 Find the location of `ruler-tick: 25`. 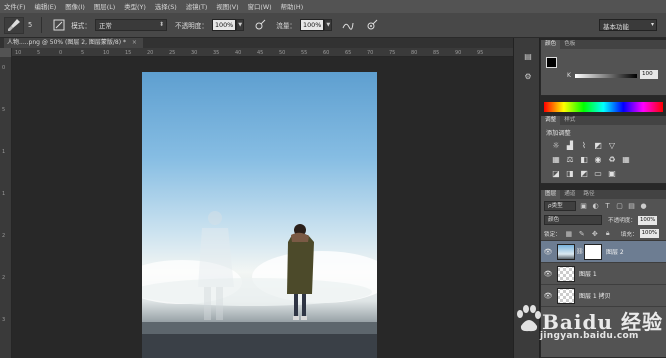

ruler-tick: 25 is located at coordinates (172, 53).